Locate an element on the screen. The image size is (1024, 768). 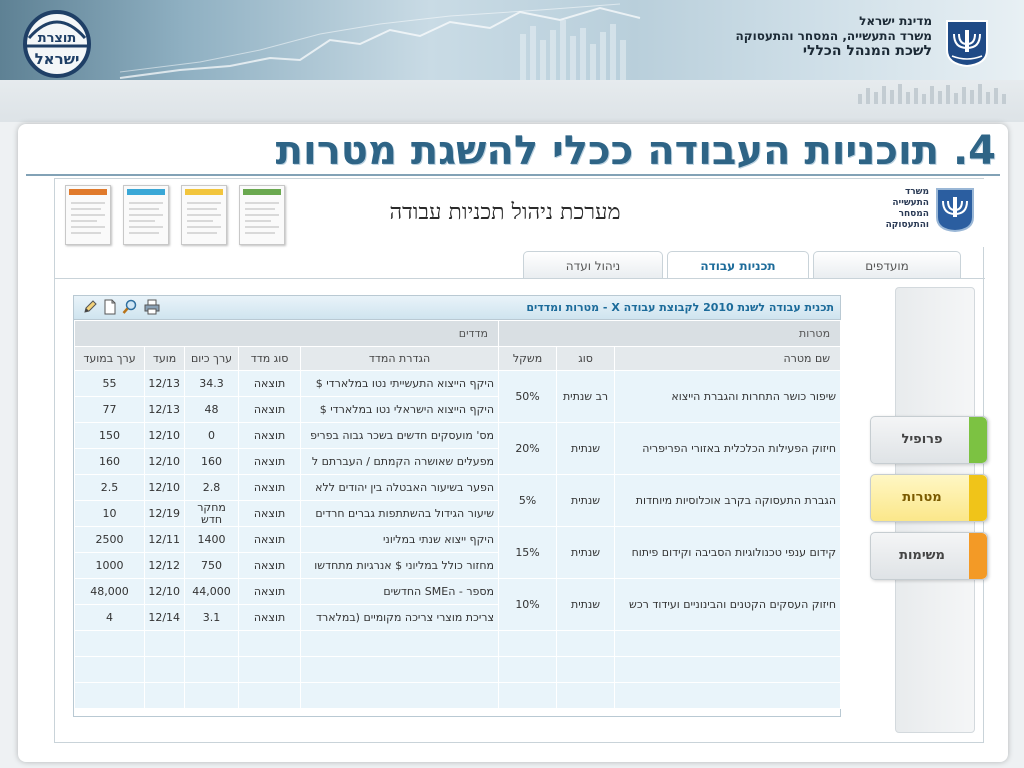
date-cell: 12/19 is located at coordinates (165, 513).